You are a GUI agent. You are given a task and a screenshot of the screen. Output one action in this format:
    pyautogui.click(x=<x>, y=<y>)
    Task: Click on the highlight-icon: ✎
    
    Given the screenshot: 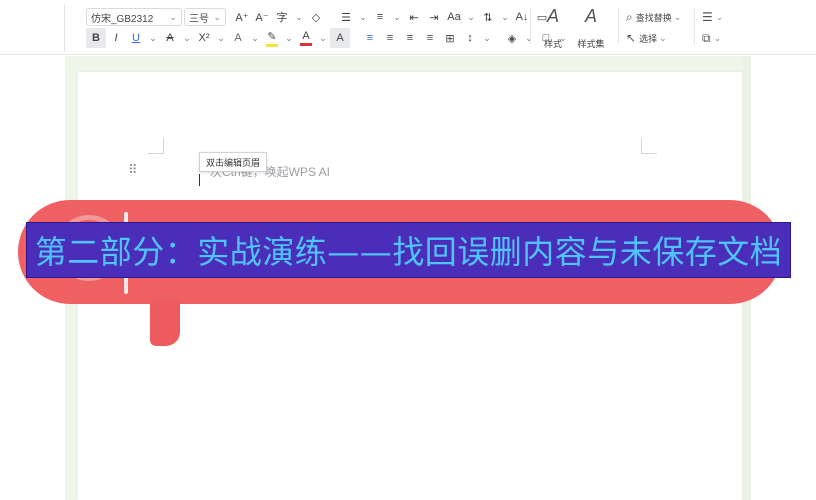 What is the action you would take?
    pyautogui.click(x=272, y=38)
    